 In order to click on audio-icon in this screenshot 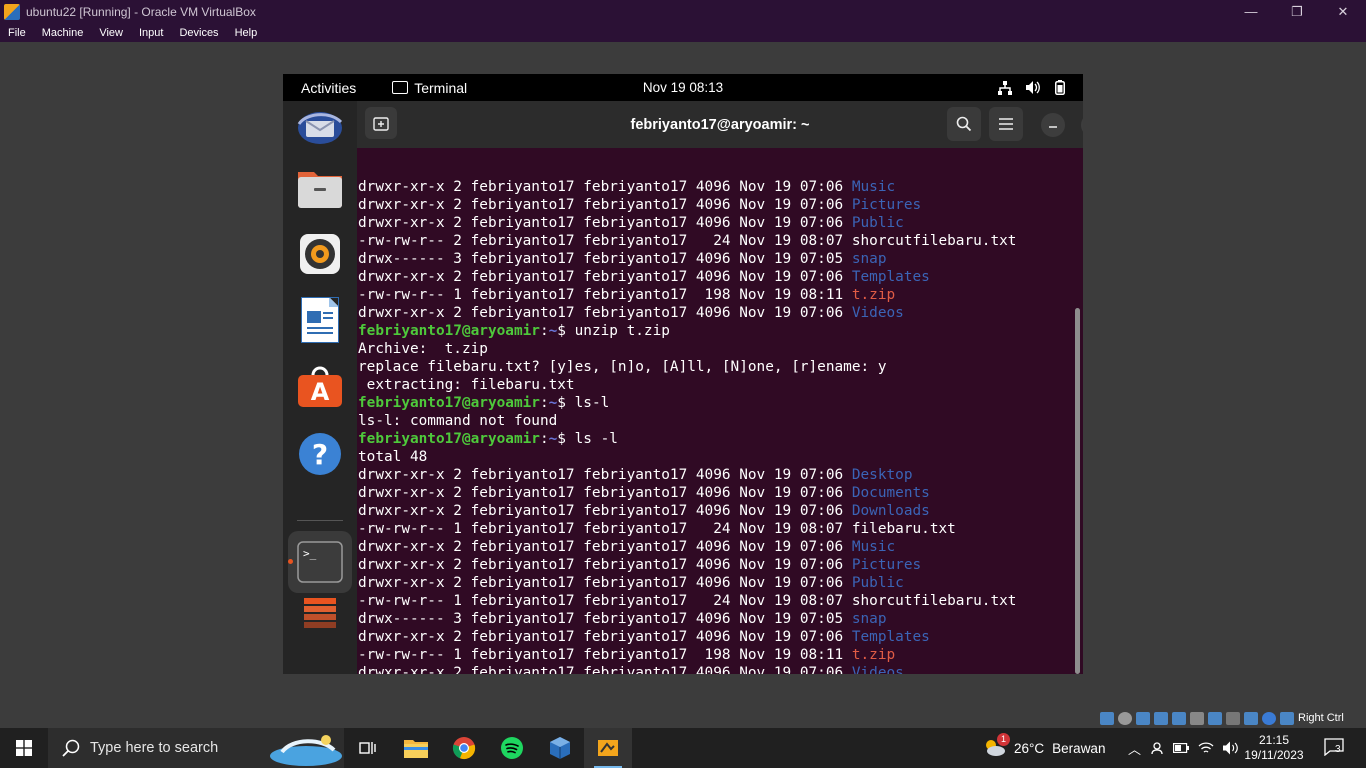, I will do `click(1143, 718)`.